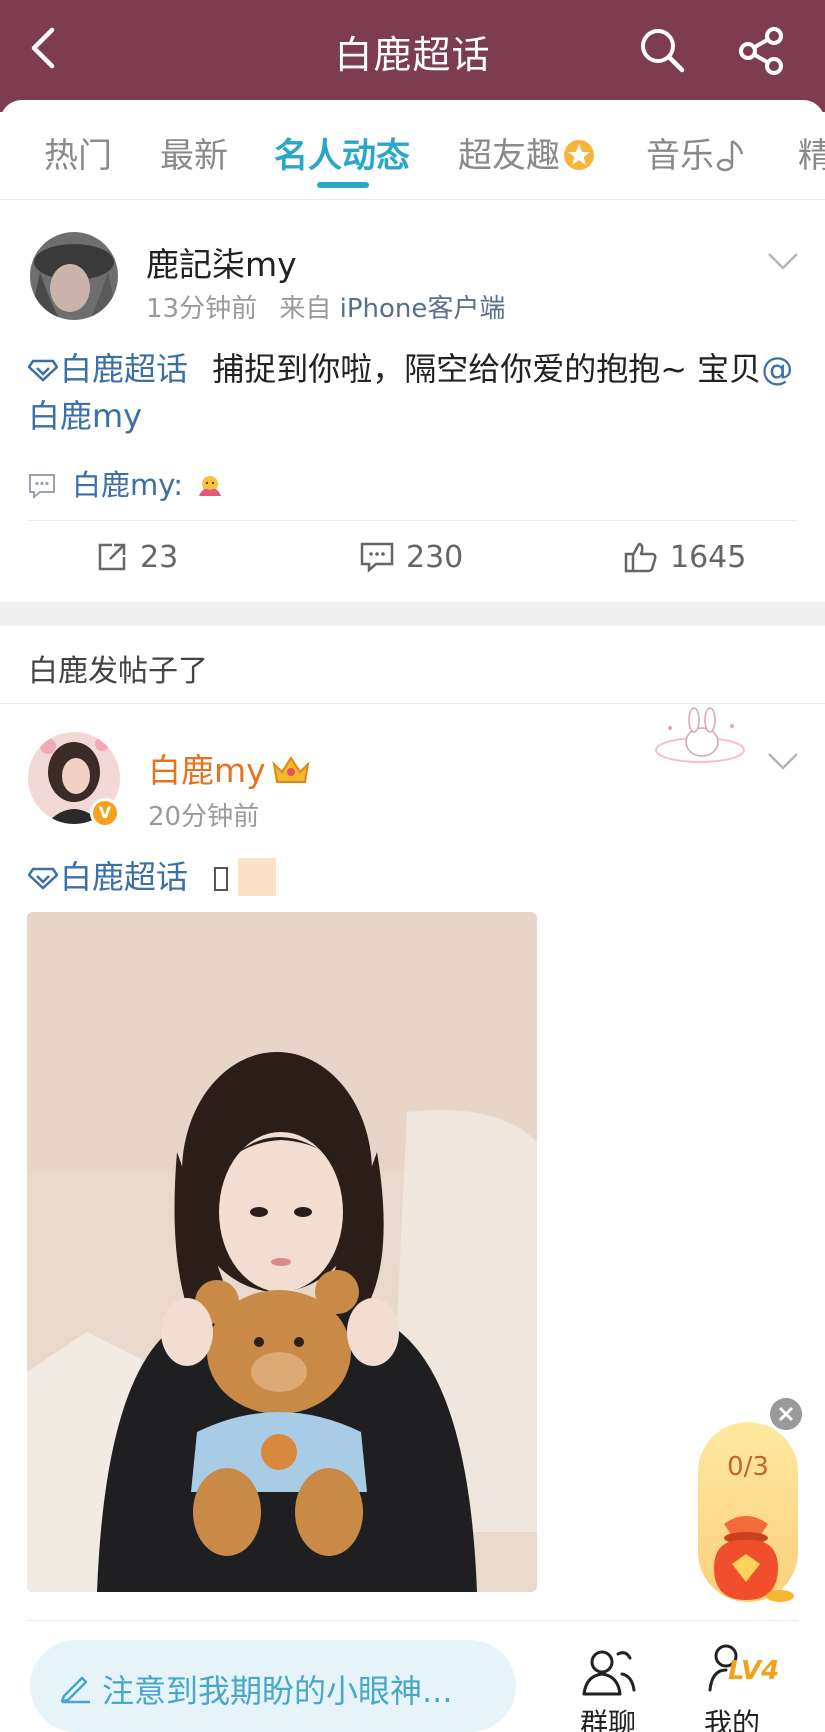 The width and height of the screenshot is (825, 1732). Describe the element at coordinates (257, 877) in the screenshot. I see `emoji-placeholder-icon` at that location.